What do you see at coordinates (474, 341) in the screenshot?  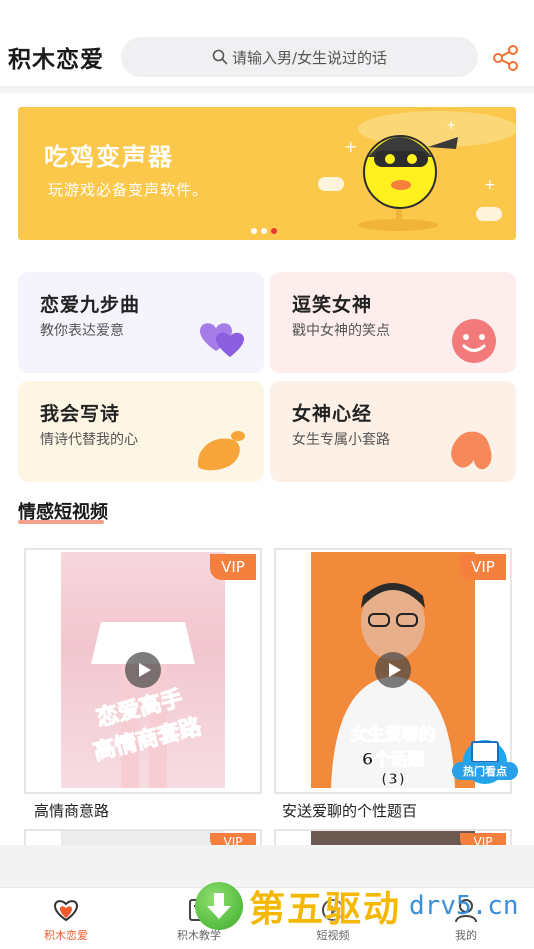 I see `smile-face-icon` at bounding box center [474, 341].